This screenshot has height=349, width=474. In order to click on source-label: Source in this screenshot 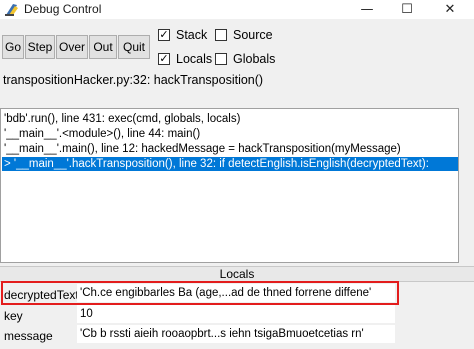, I will do `click(253, 35)`.